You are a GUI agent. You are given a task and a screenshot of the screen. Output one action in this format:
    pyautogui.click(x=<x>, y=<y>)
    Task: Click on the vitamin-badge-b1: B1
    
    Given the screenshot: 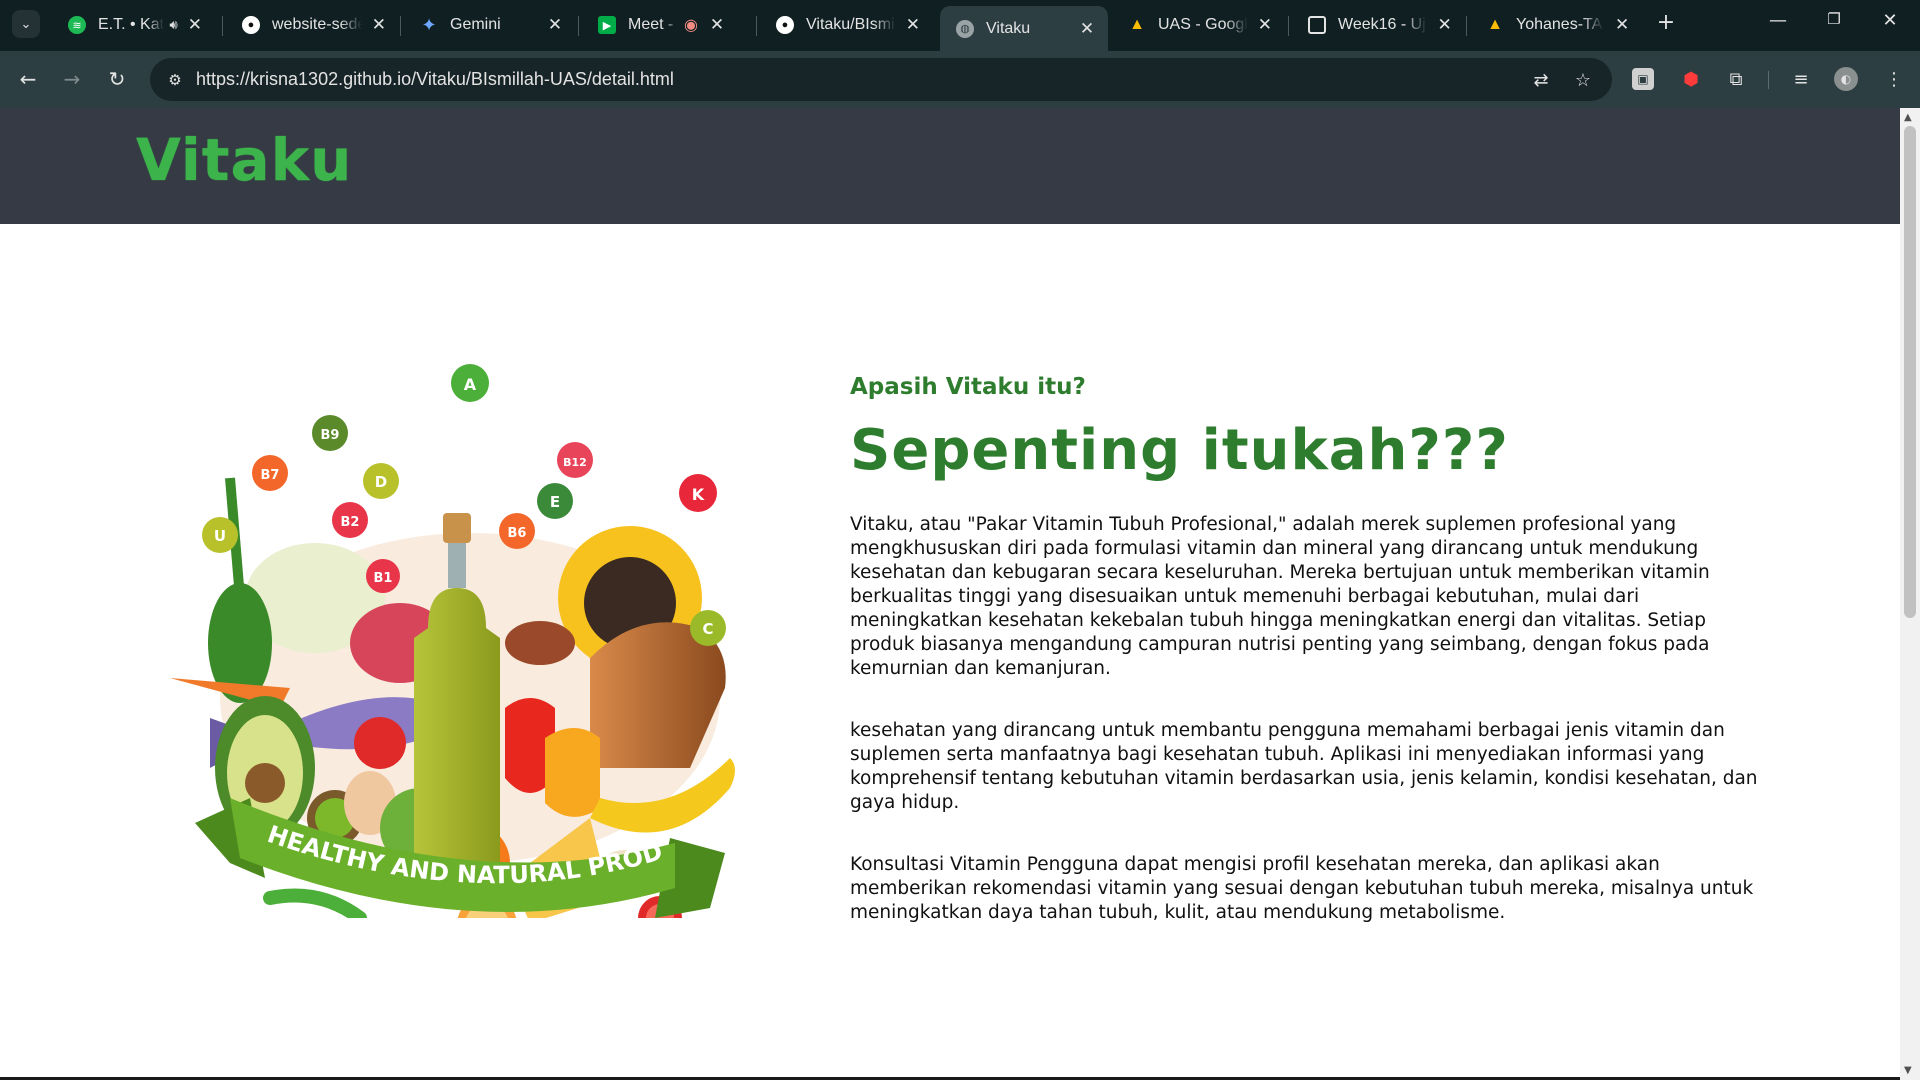 What is the action you would take?
    pyautogui.click(x=383, y=576)
    